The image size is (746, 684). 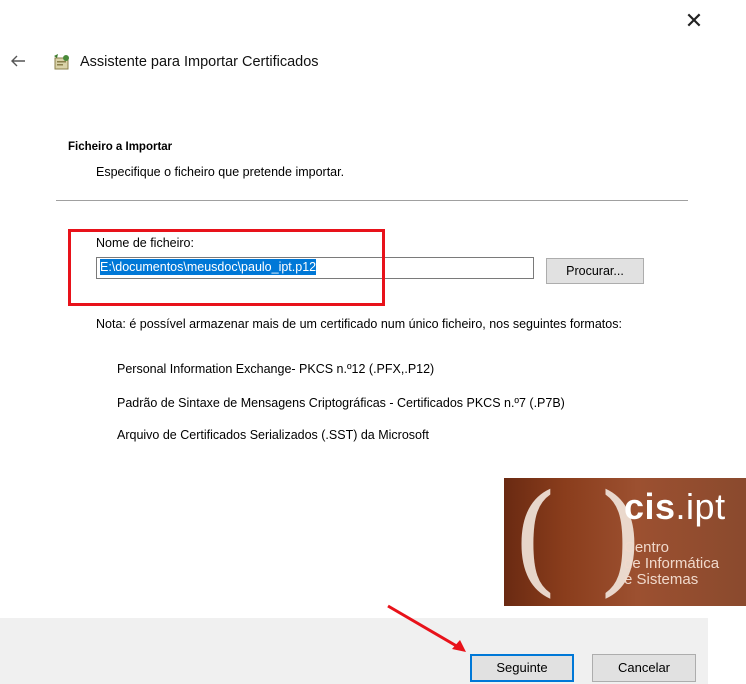 What do you see at coordinates (672, 563) in the screenshot?
I see `logo-line: de Informática` at bounding box center [672, 563].